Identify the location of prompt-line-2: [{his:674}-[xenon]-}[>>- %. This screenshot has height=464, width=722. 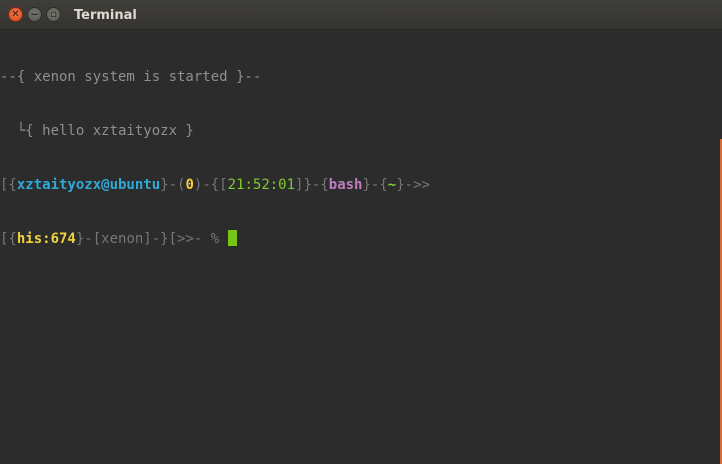
(361, 239).